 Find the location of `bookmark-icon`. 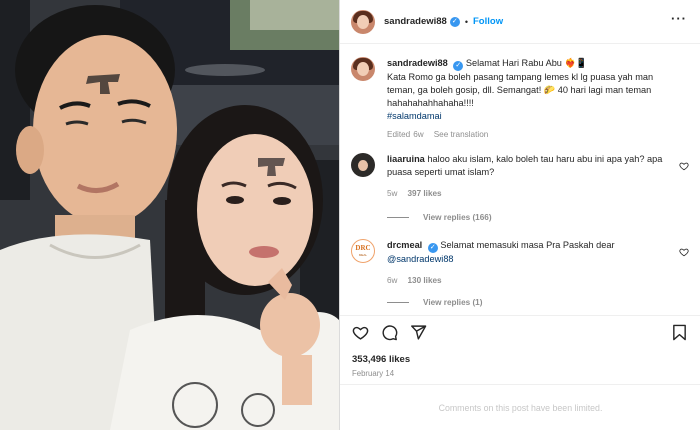

bookmark-icon is located at coordinates (679, 332).